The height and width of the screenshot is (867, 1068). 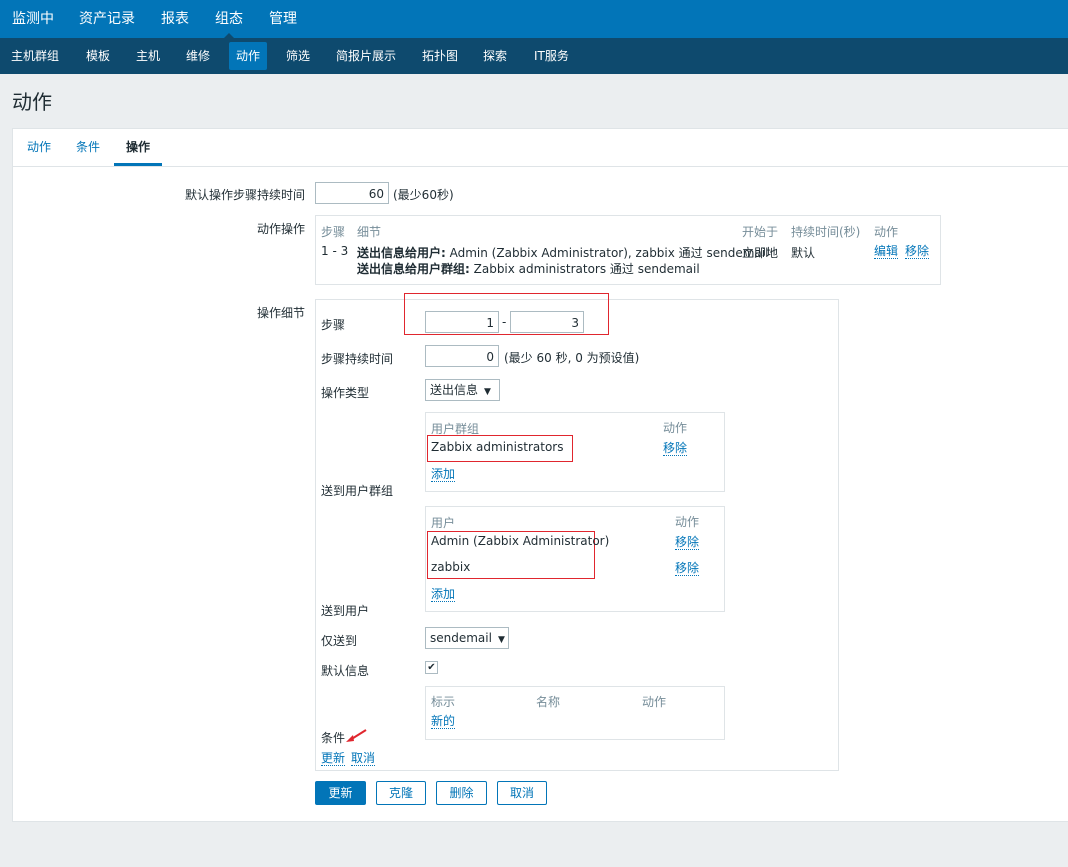 I want to click on col-user-action: 动作, so click(x=687, y=522).